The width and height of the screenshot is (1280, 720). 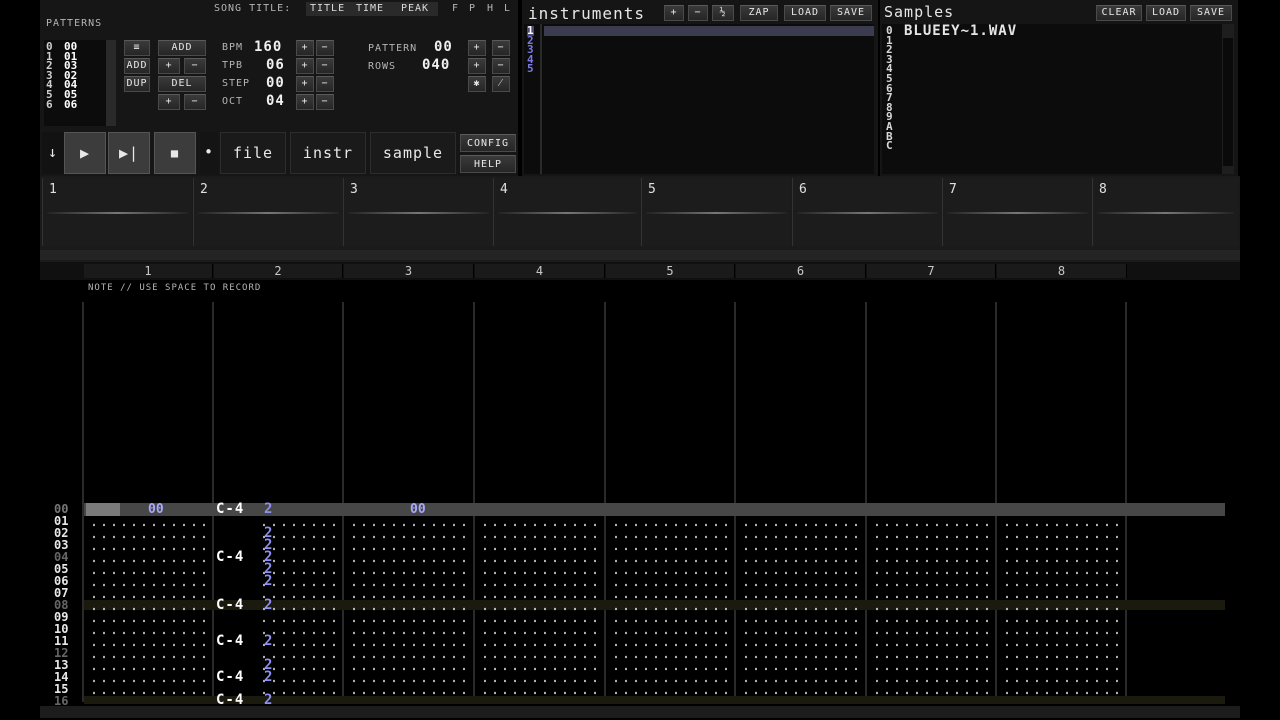 I want to click on play-pattern-button: ▶|, so click(x=129, y=153).